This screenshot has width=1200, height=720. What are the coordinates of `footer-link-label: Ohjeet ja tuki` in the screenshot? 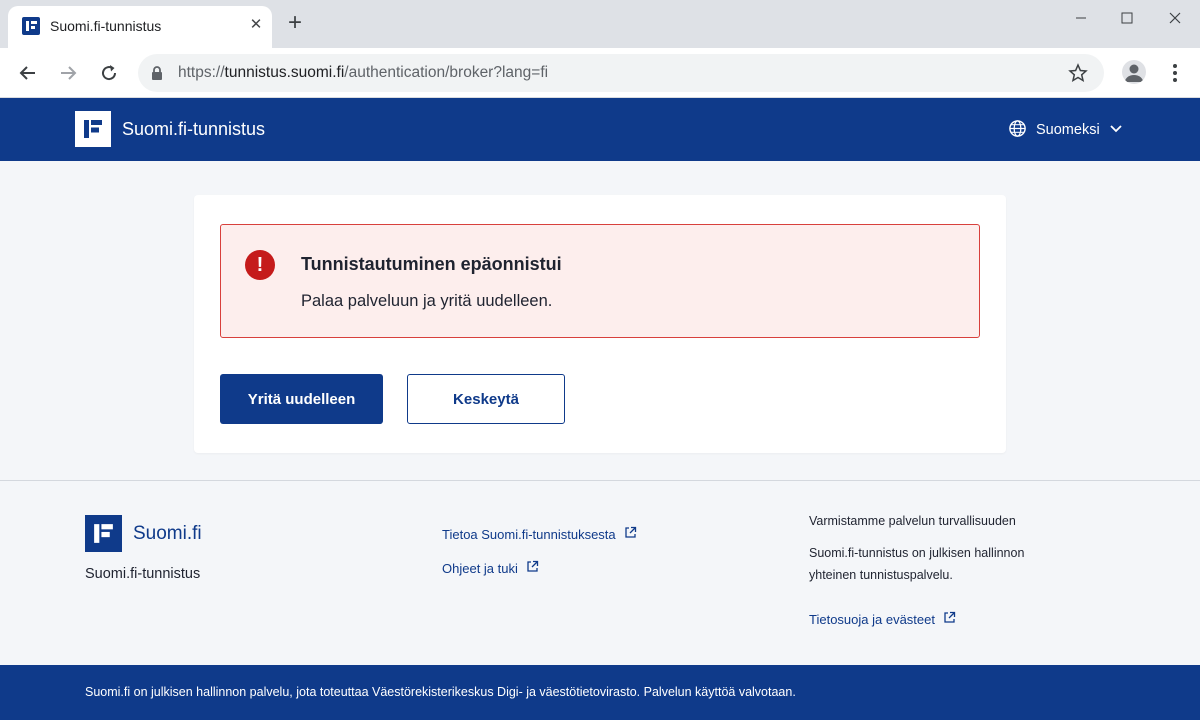 It's located at (480, 568).